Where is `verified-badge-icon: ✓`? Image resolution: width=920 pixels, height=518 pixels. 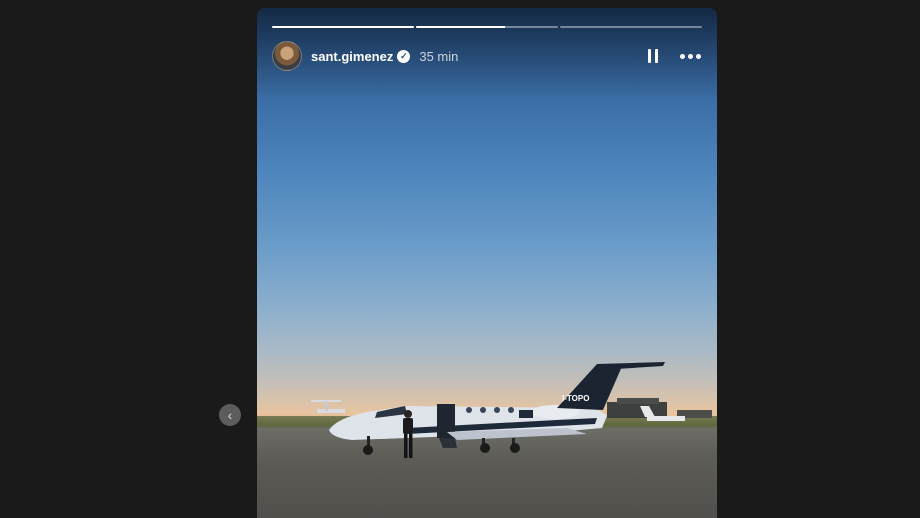 verified-badge-icon: ✓ is located at coordinates (404, 56).